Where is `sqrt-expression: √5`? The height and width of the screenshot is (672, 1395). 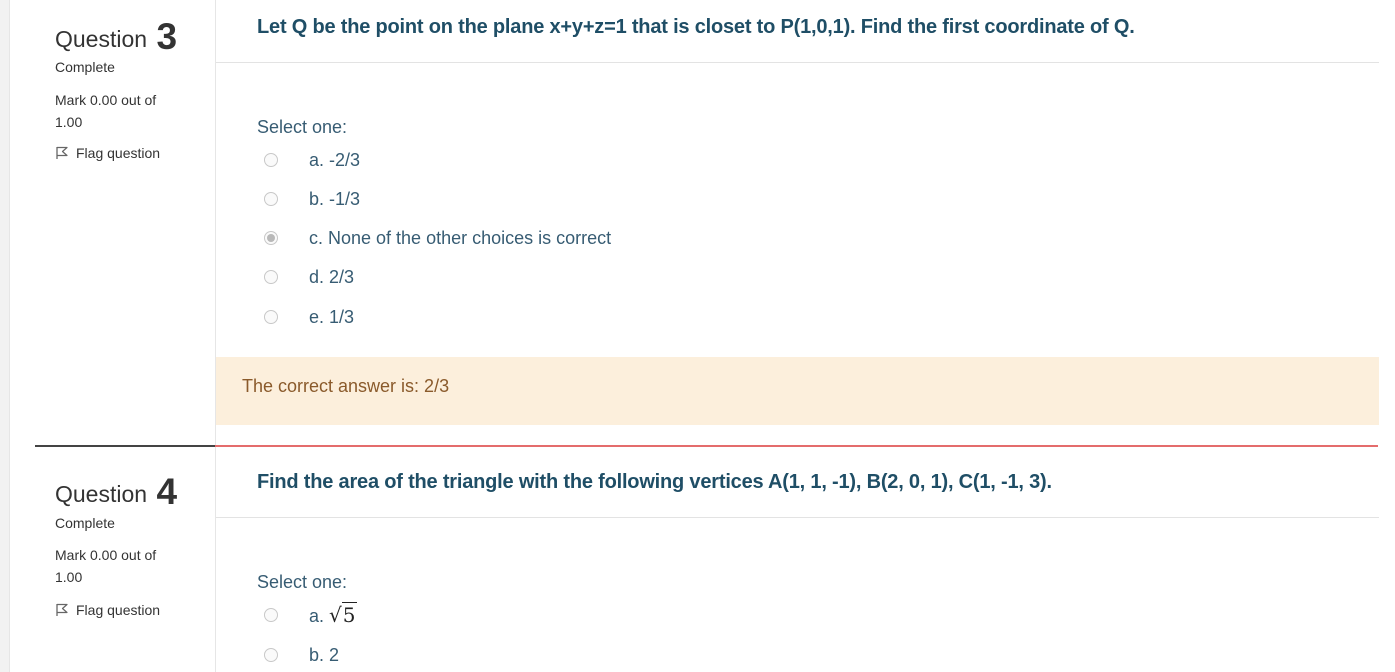
sqrt-expression: √5 is located at coordinates (343, 614).